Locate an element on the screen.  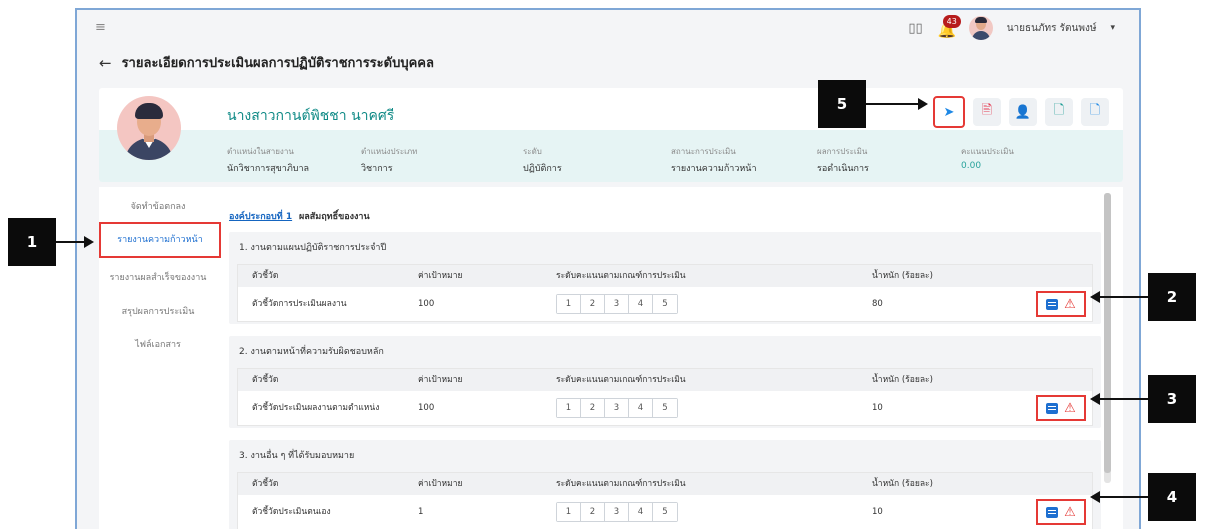
info-level: ระดับ ปฏิบัติการ is located at coordinates (542, 160).